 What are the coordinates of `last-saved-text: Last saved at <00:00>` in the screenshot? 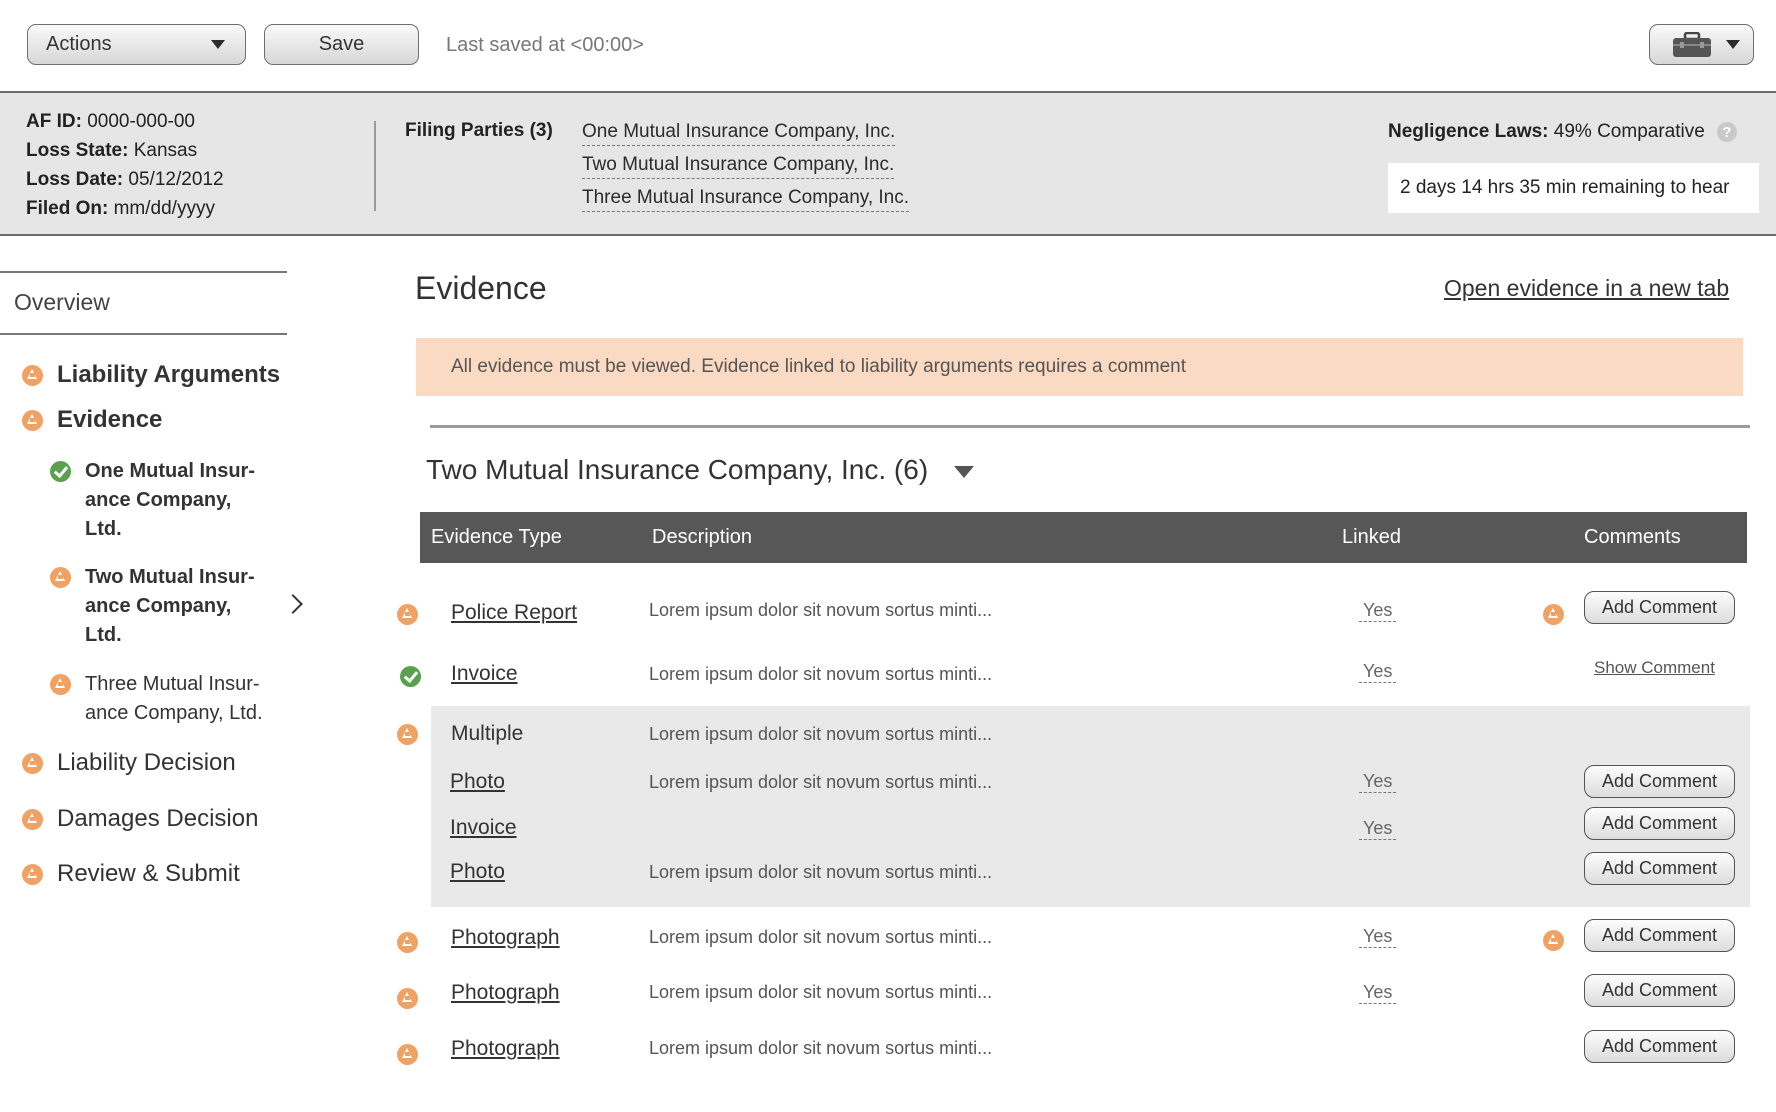 It's located at (545, 45).